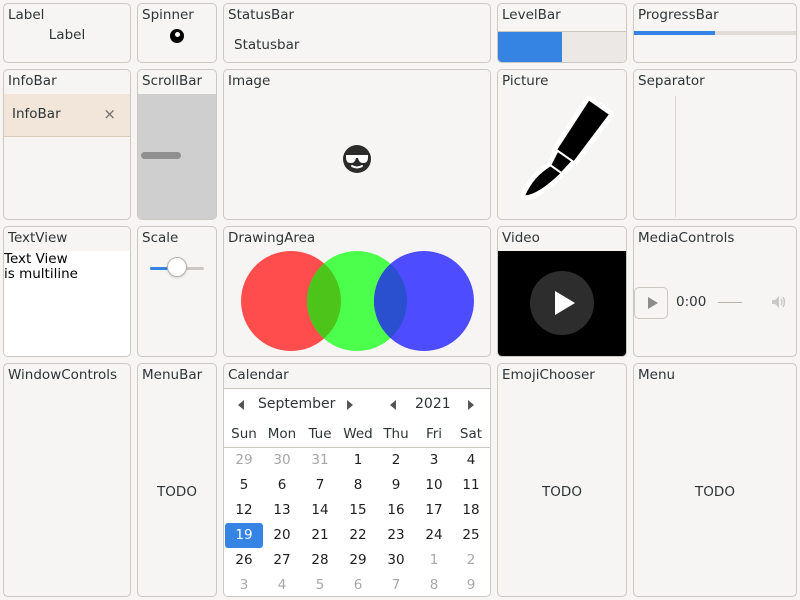  I want to click on calendar-day: 28, so click(320, 560).